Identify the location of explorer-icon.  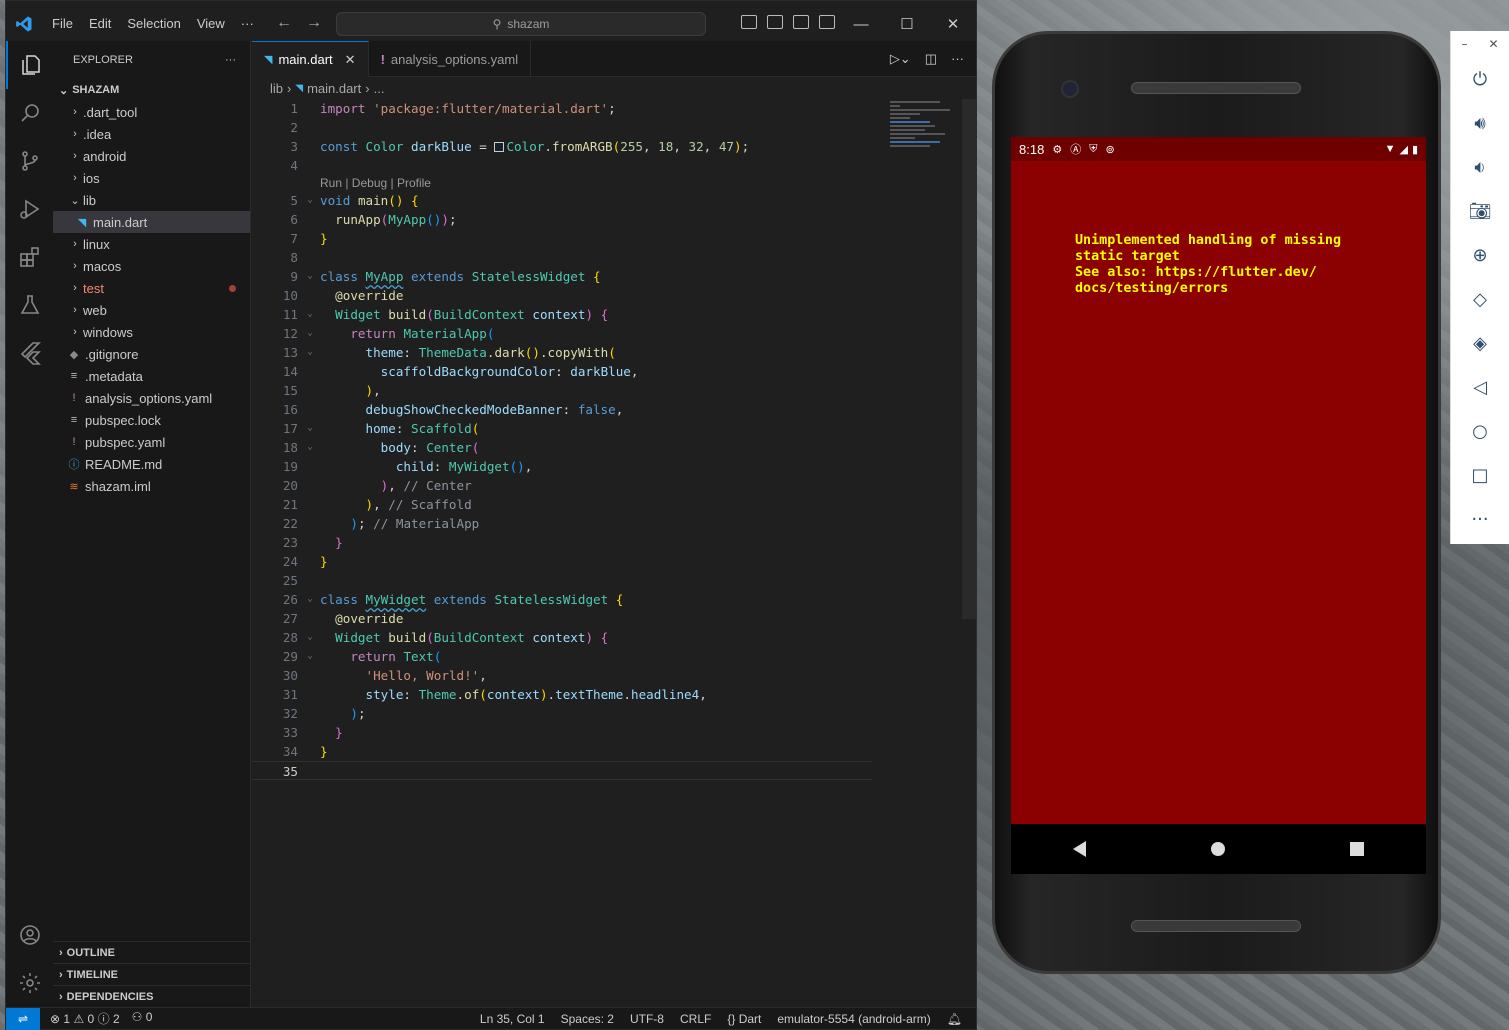
(29, 65).